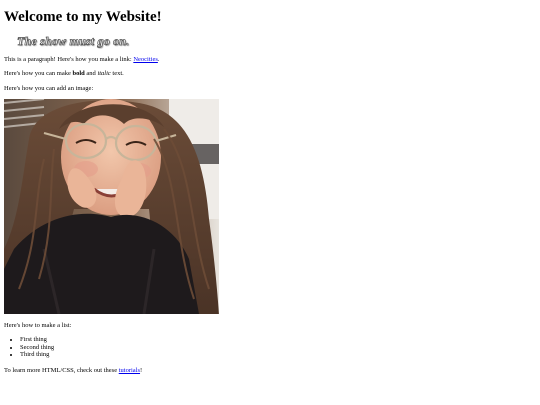 The width and height of the screenshot is (540, 405). What do you see at coordinates (37, 355) in the screenshot?
I see `list-item: Third thing` at bounding box center [37, 355].